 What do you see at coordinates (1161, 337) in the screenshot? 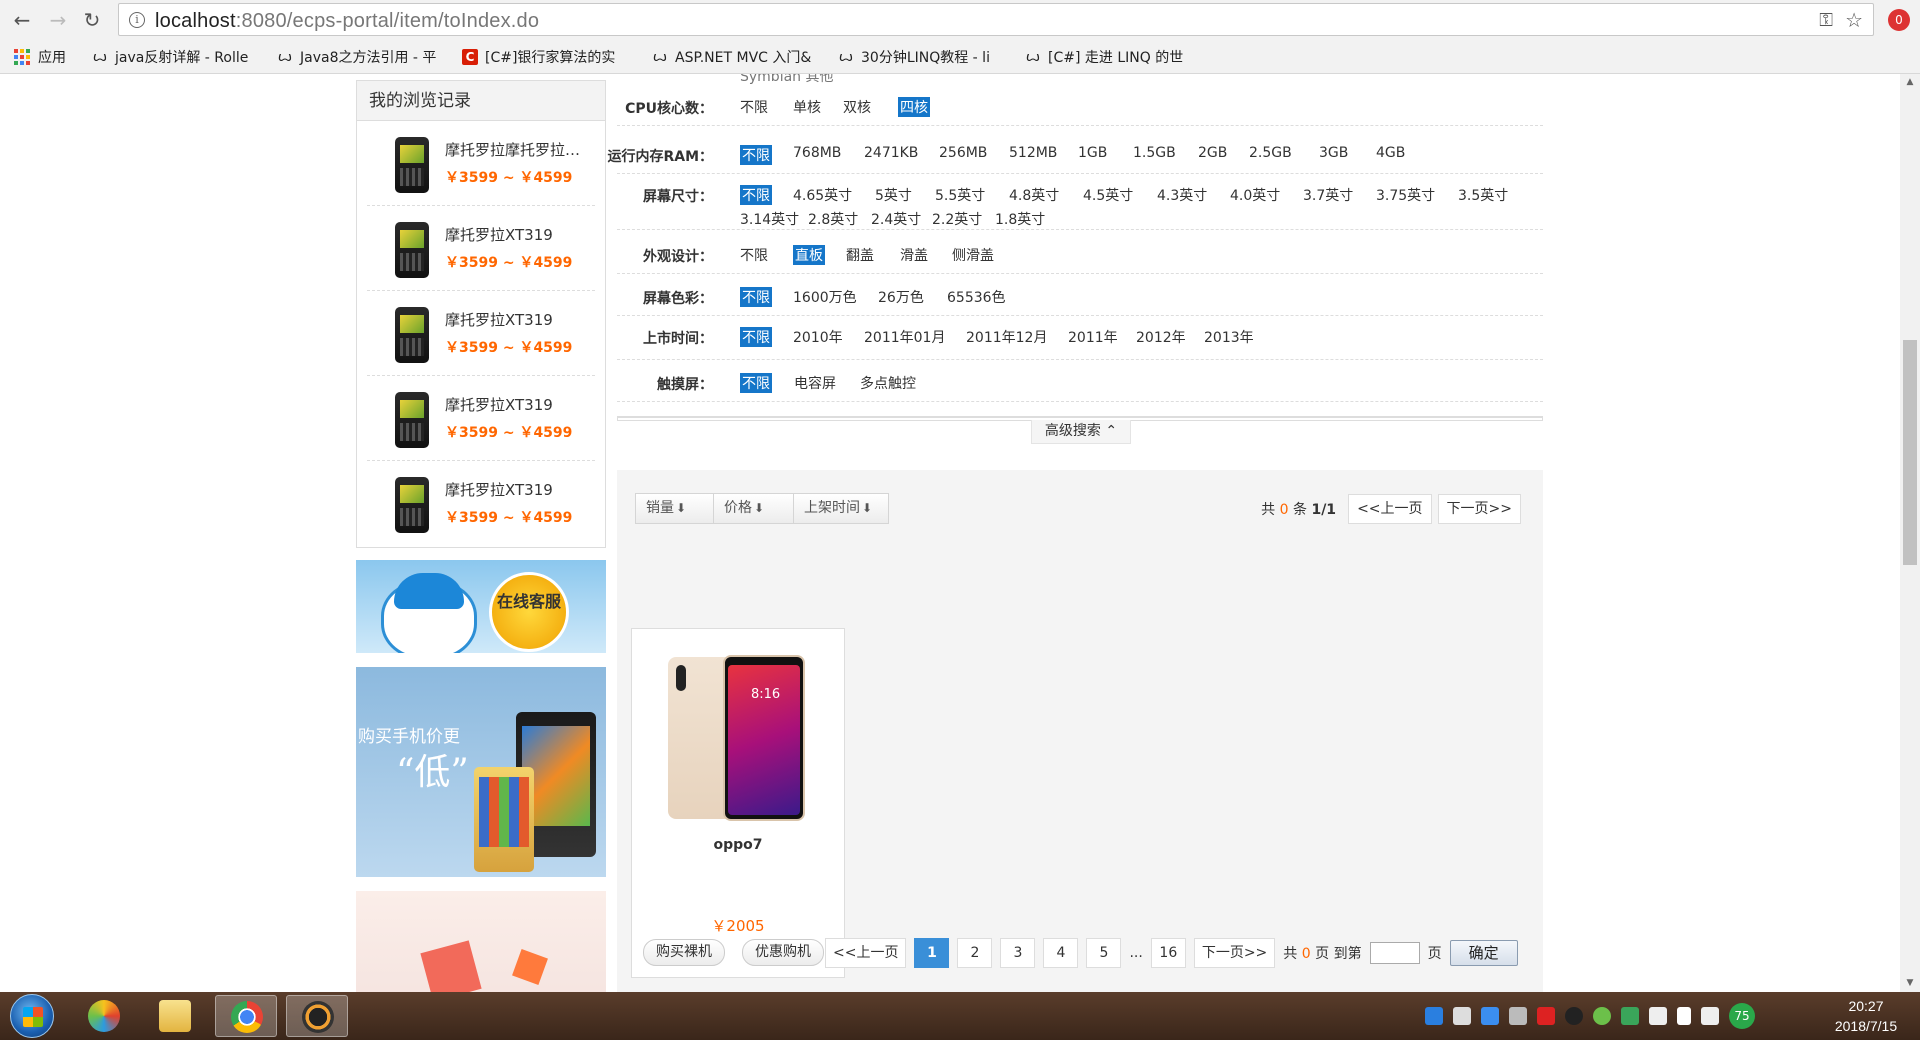
I see `filter-option: 2012年` at bounding box center [1161, 337].